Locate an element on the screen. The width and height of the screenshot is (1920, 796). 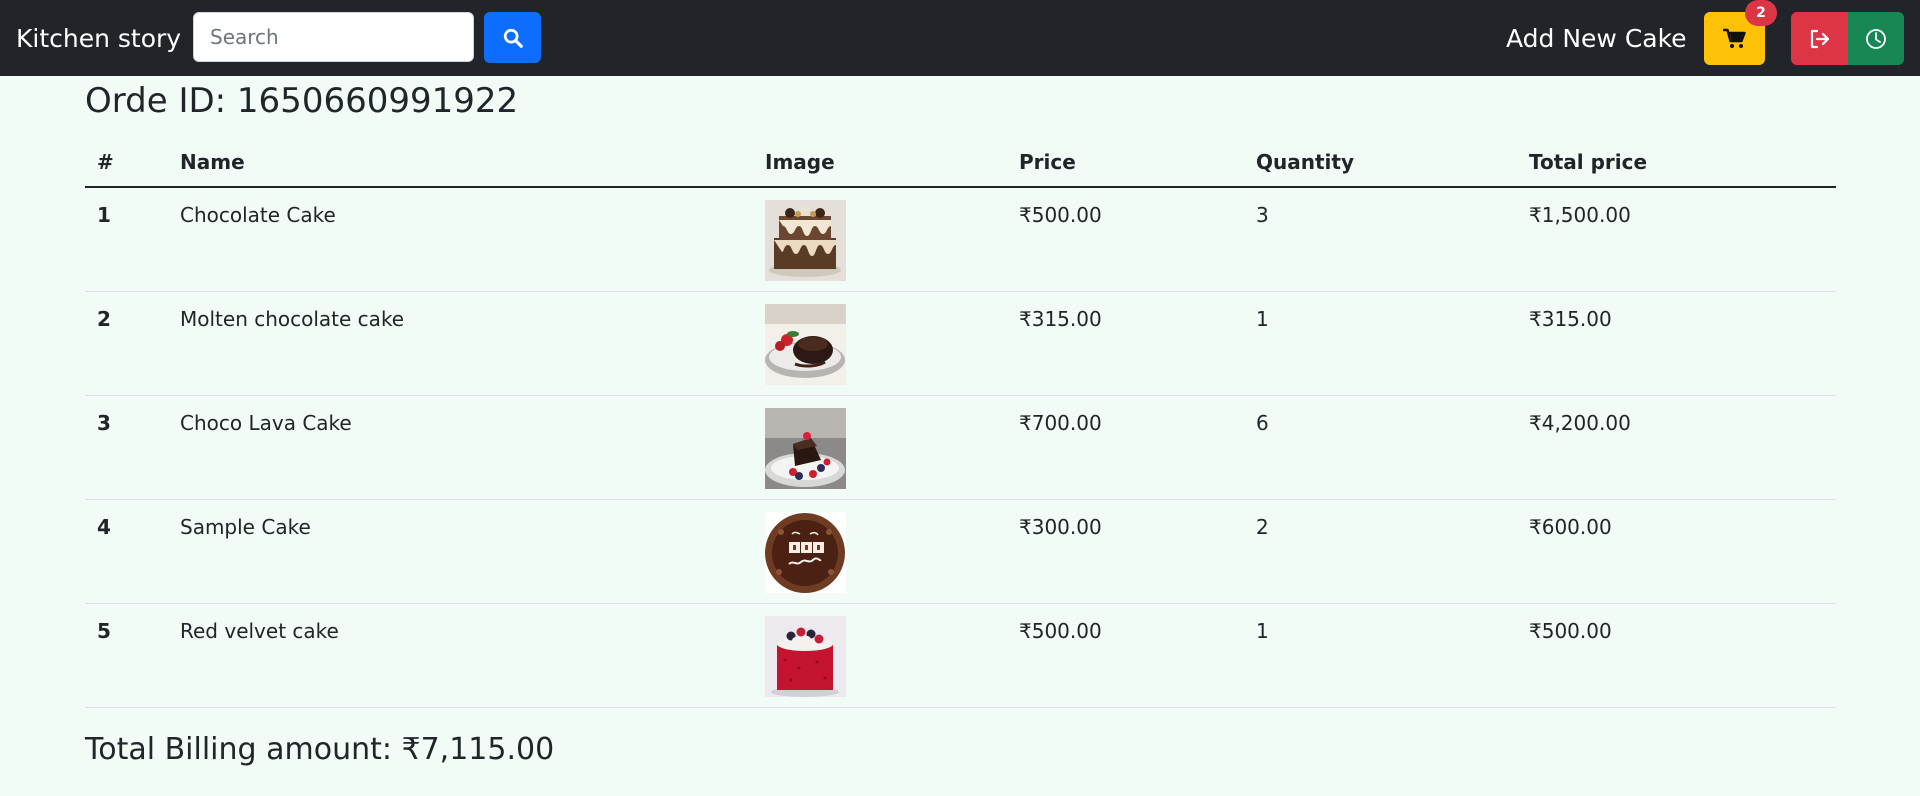
item-total-price: ₹4,200.00 is located at coordinates (1676, 447).